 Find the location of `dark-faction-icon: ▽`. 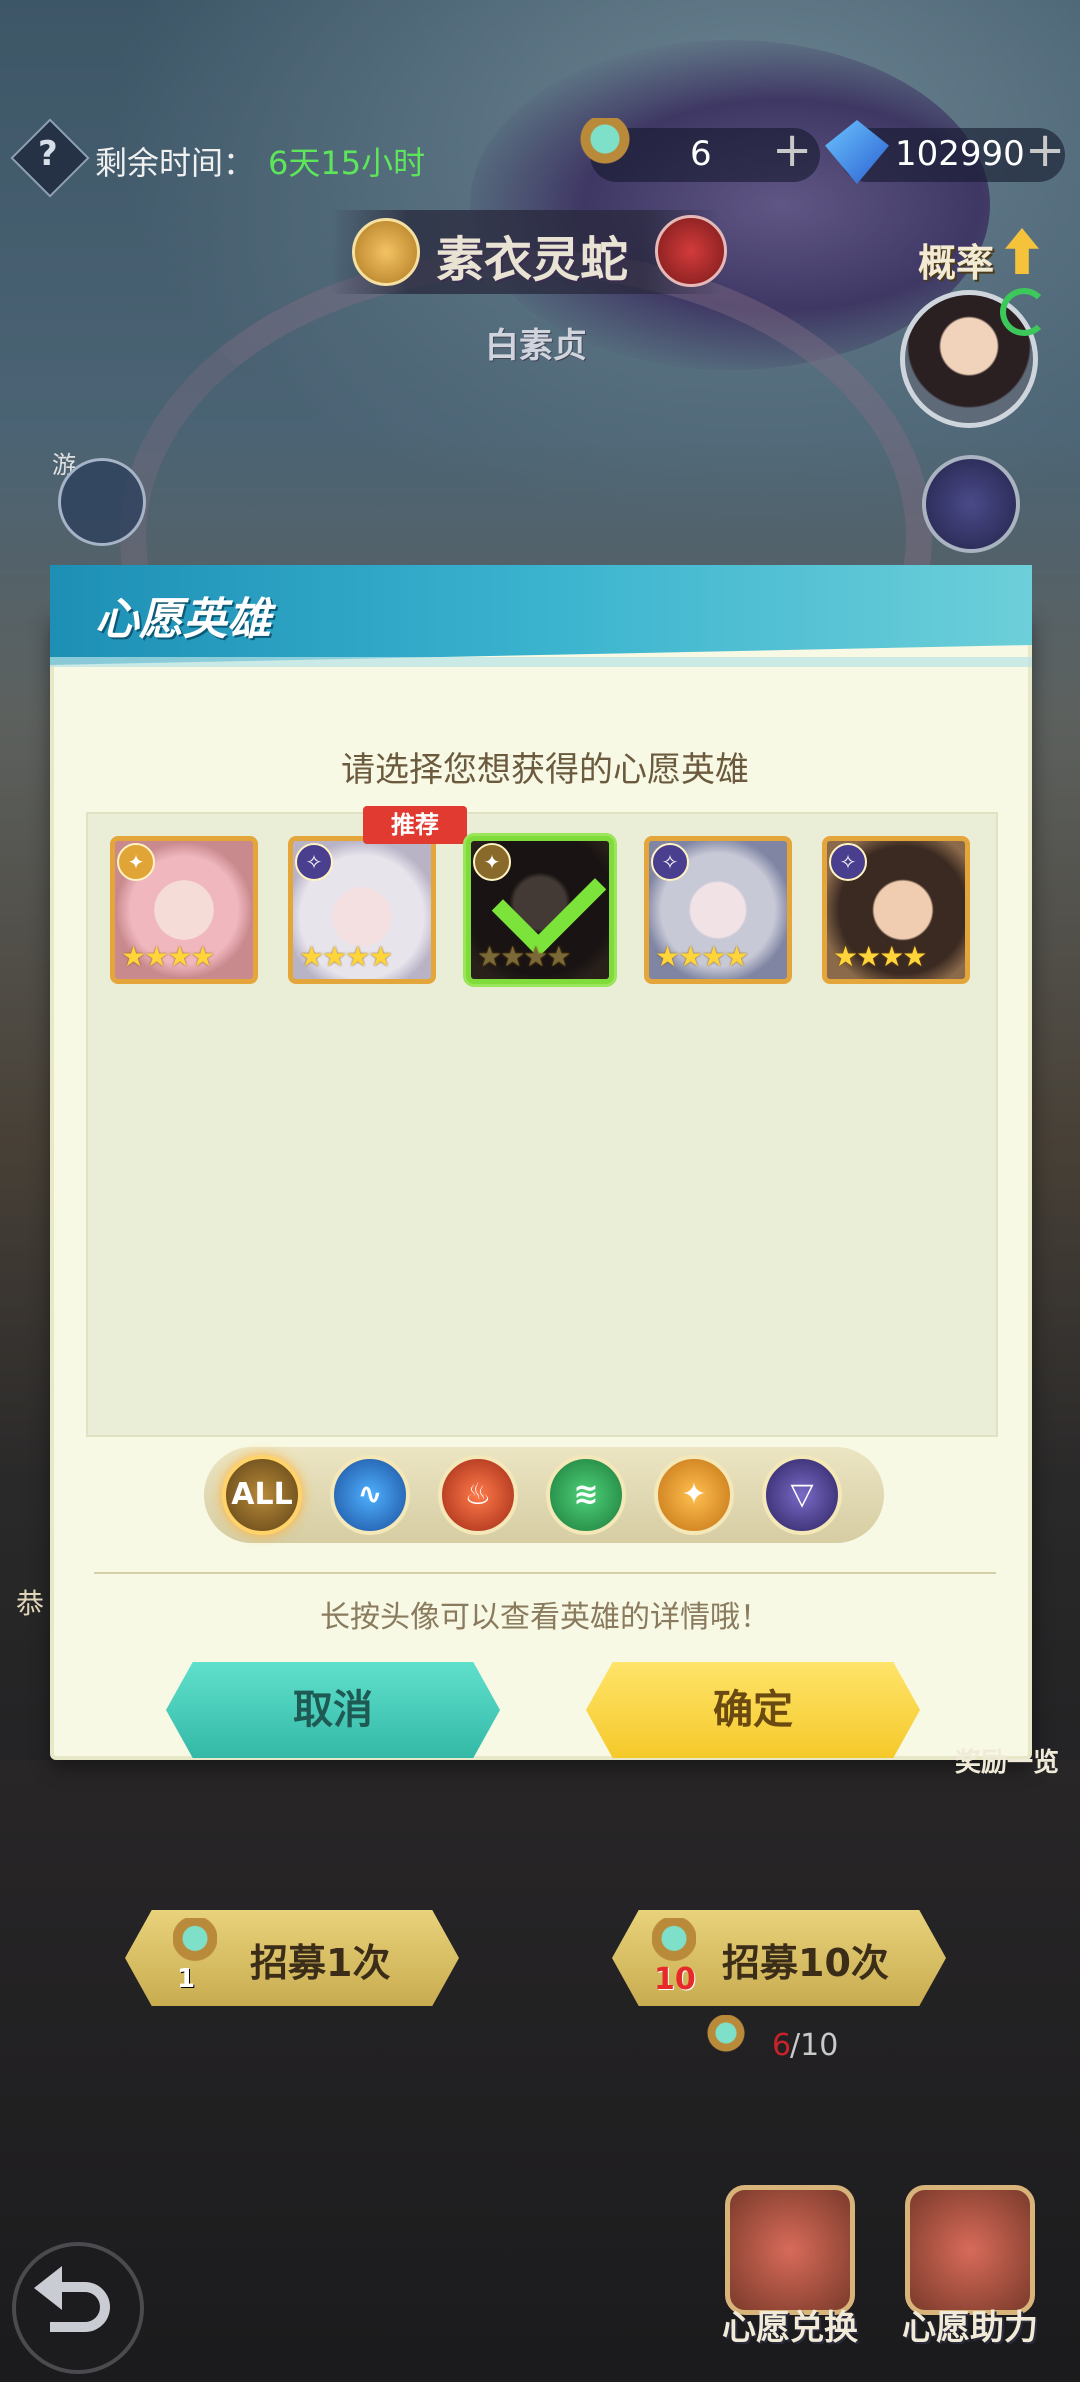

dark-faction-icon: ▽ is located at coordinates (802, 1495).